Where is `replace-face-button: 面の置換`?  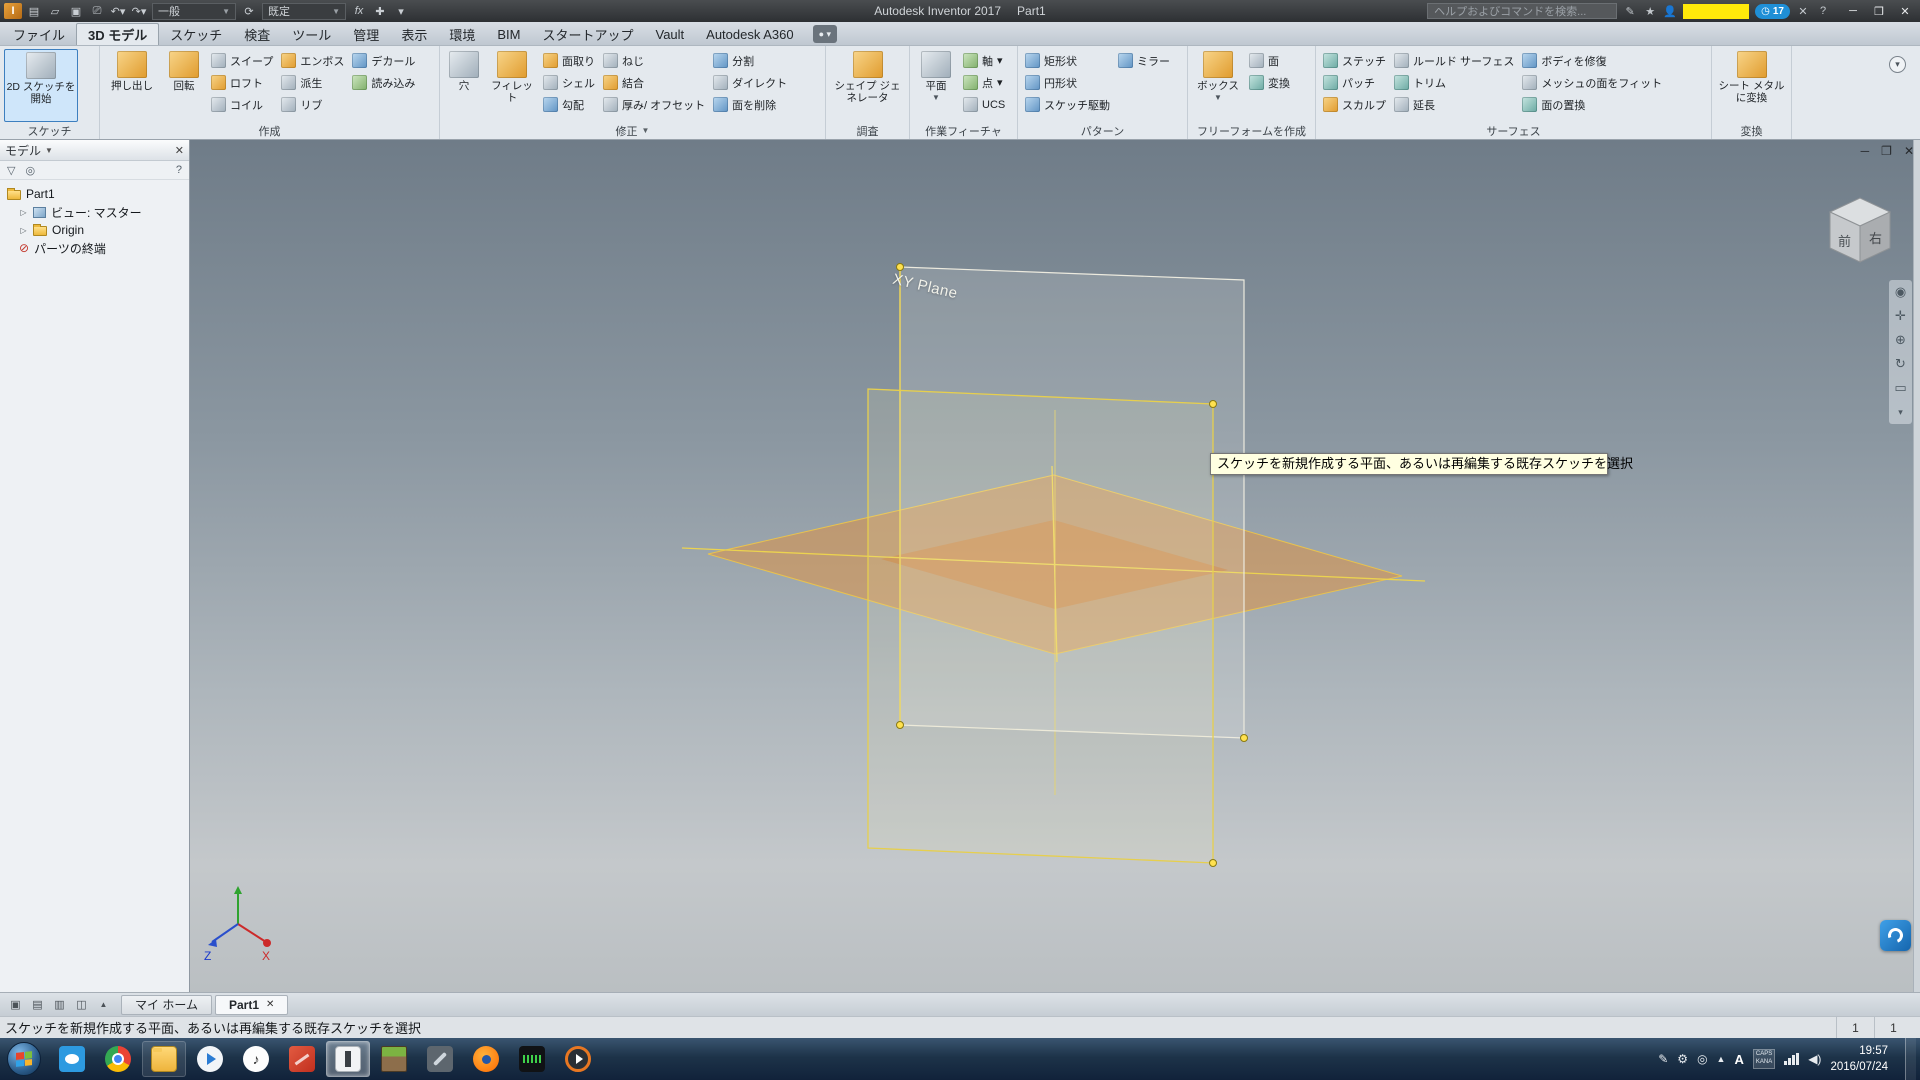
replace-face-button: 面の置換 is located at coordinates (1592, 104).